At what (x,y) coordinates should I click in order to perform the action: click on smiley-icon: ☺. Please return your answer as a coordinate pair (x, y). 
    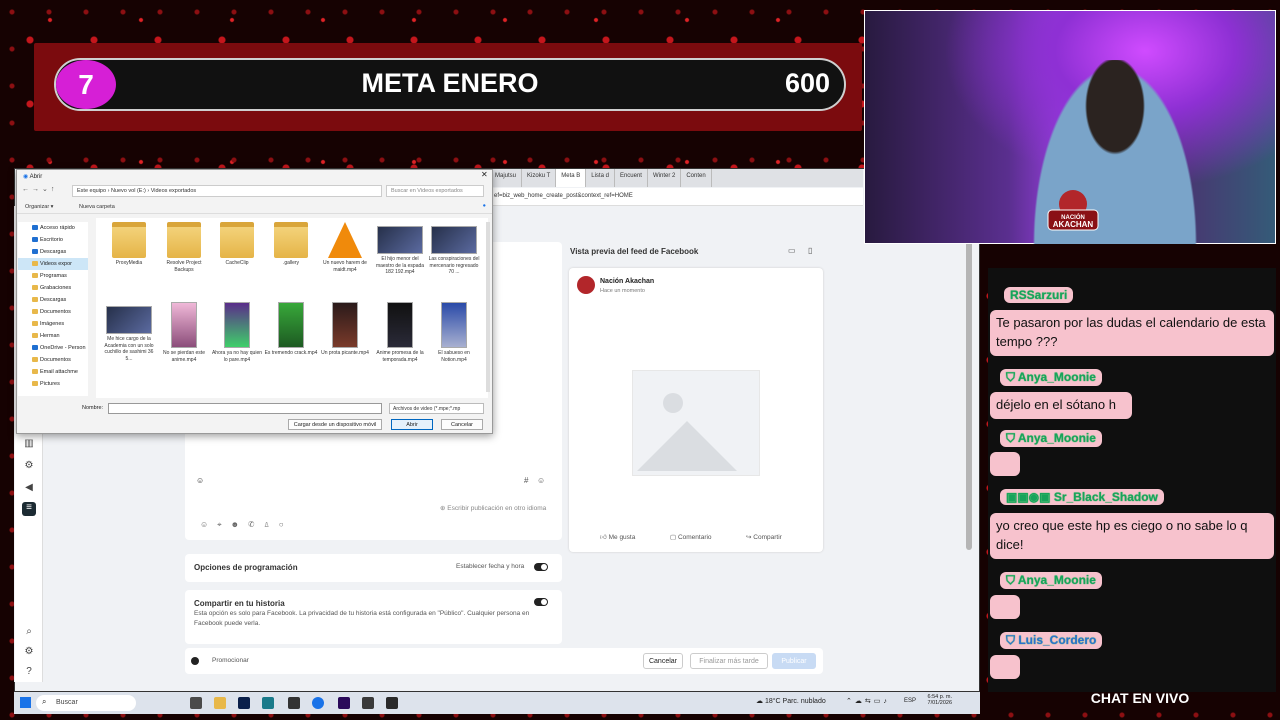
    Looking at the image, I should click on (541, 480).